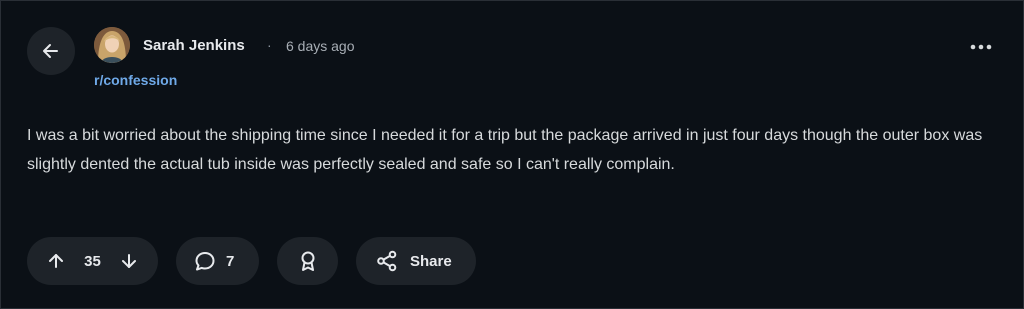 Image resolution: width=1024 pixels, height=309 pixels. What do you see at coordinates (230, 261) in the screenshot?
I see `comment-count: 7` at bounding box center [230, 261].